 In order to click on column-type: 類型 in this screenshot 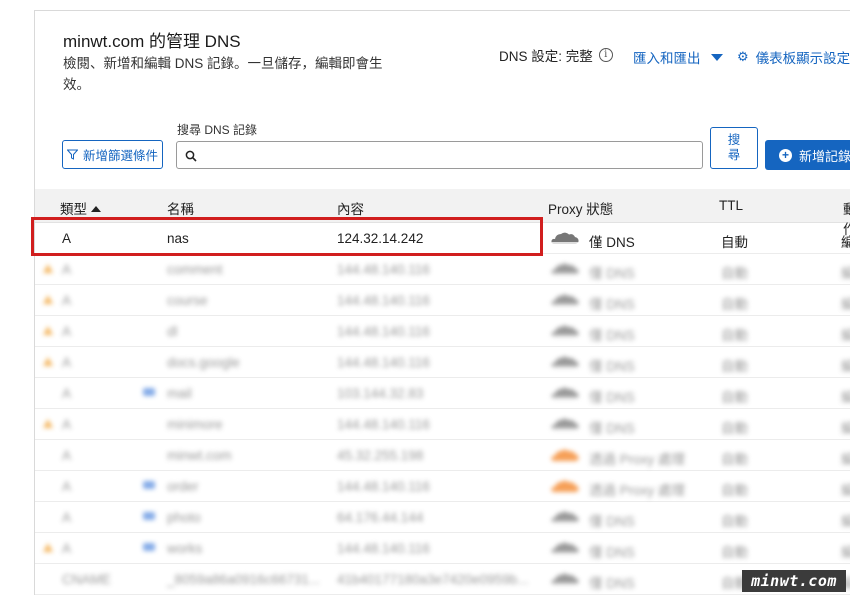, I will do `click(80, 208)`.